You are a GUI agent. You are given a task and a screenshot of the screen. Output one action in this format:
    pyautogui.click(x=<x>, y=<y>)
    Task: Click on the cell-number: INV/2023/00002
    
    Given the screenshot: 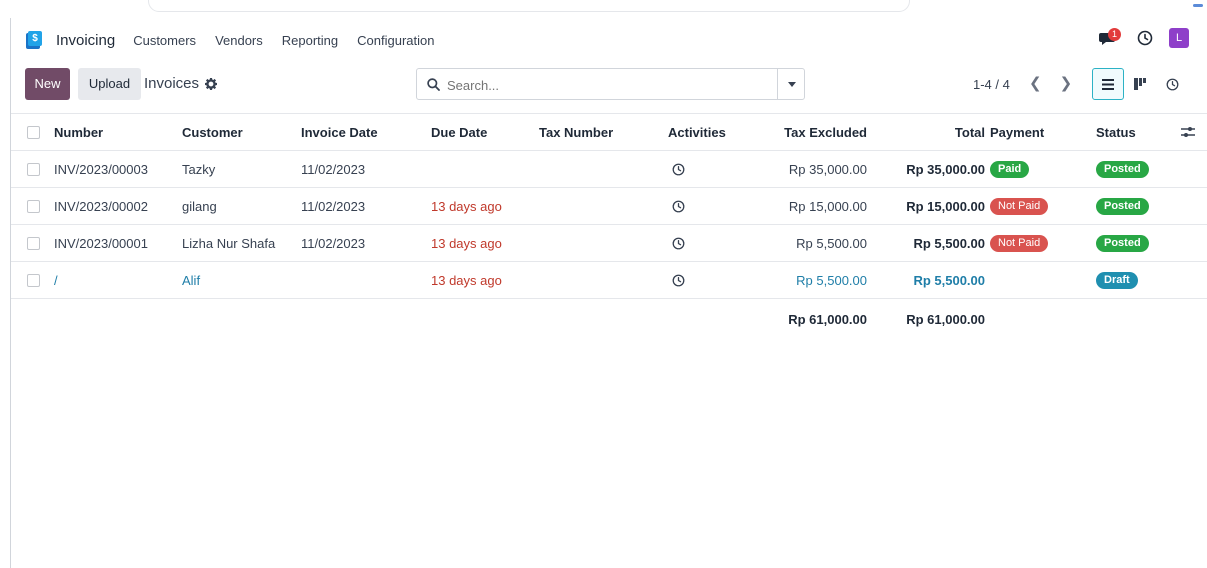 What is the action you would take?
    pyautogui.click(x=101, y=206)
    